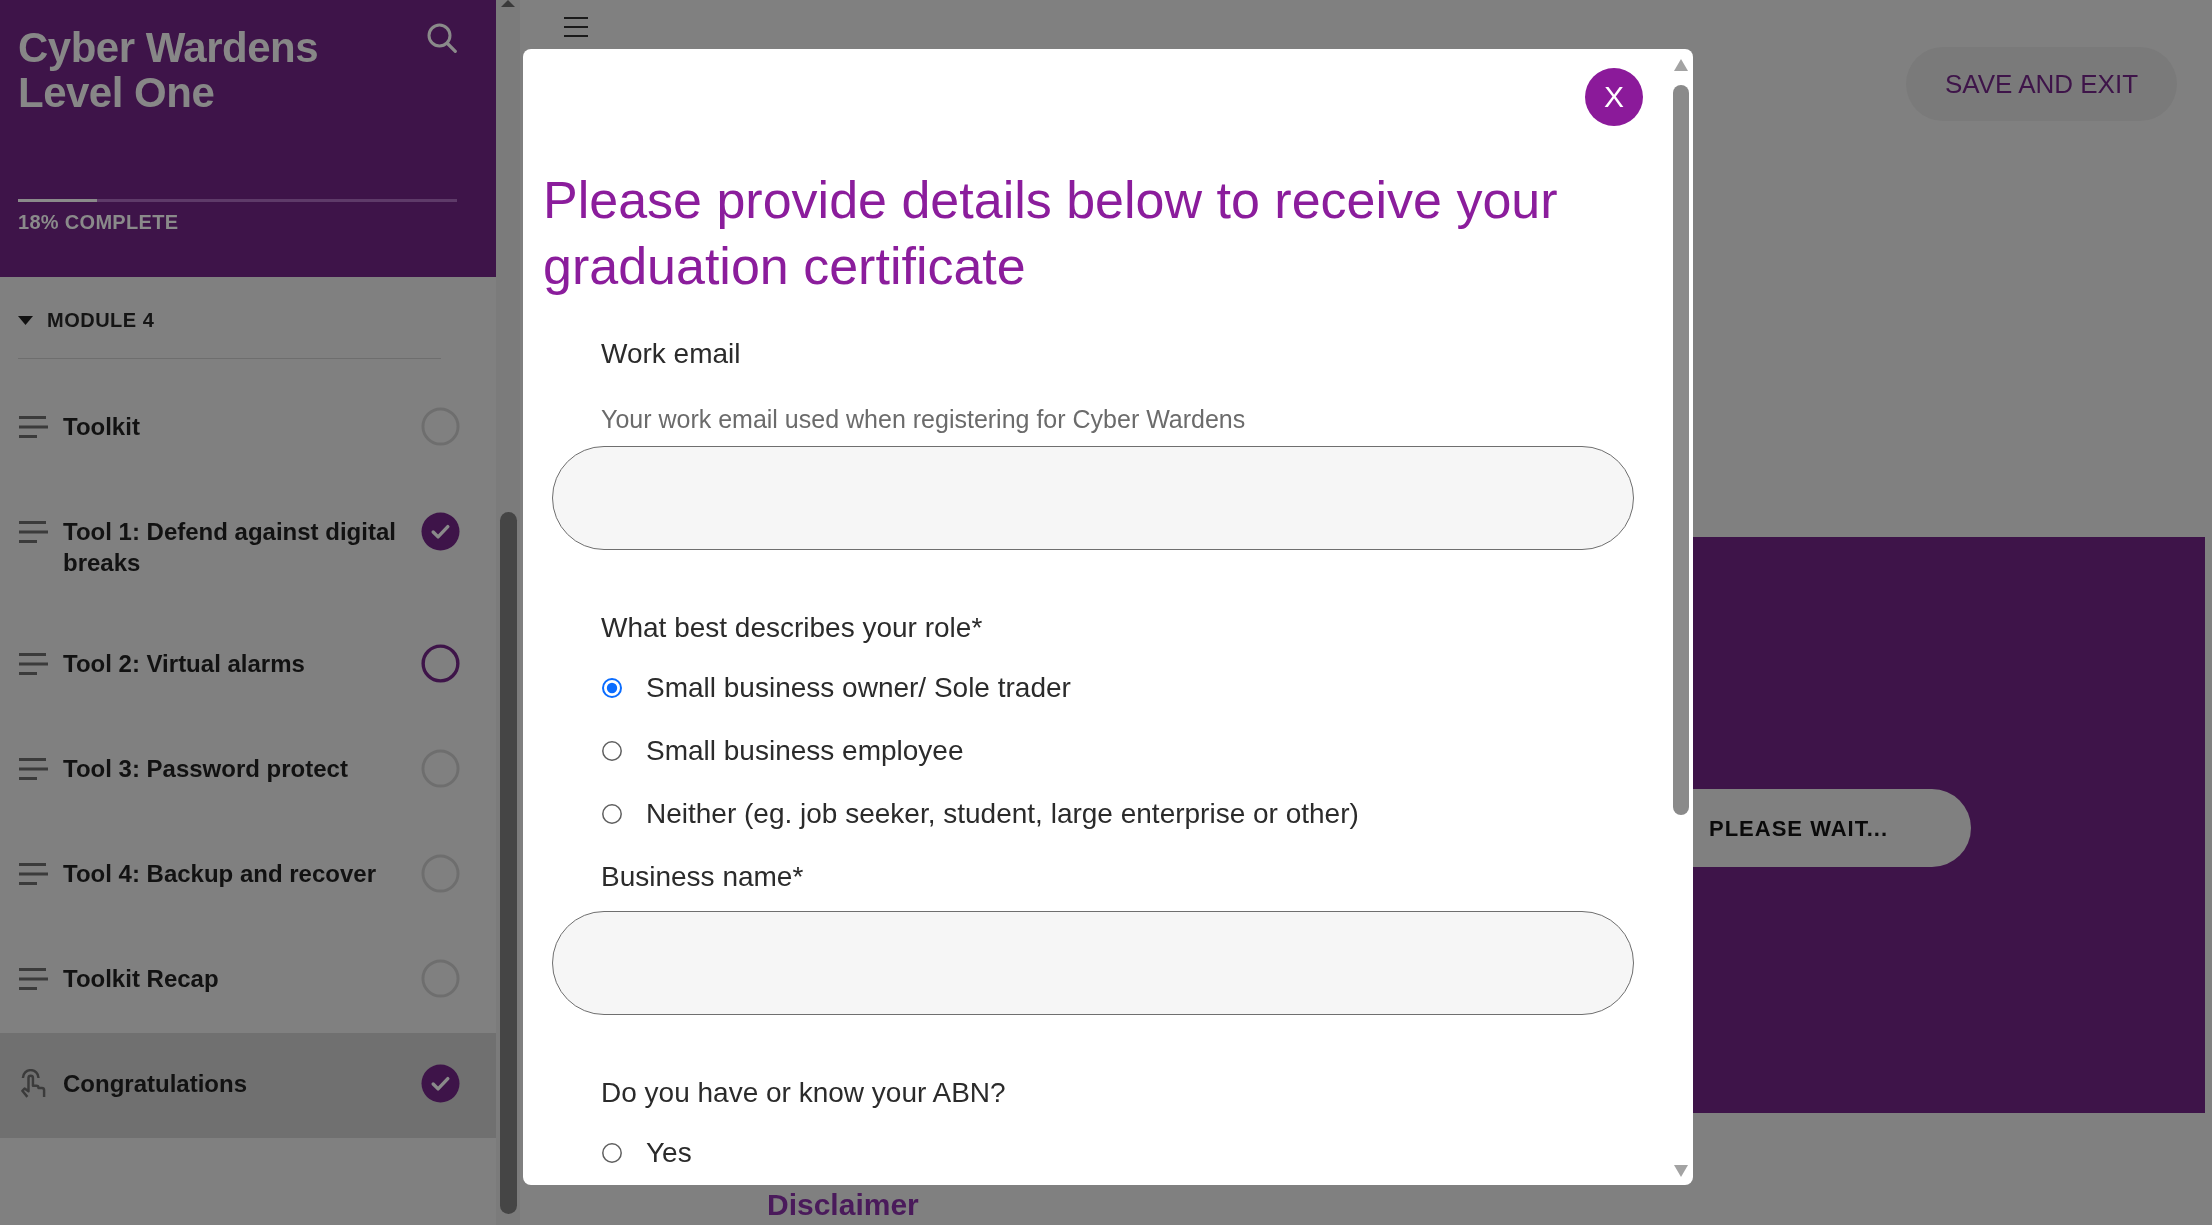  I want to click on sidebar-item: Congratulations, so click(248, 1085).